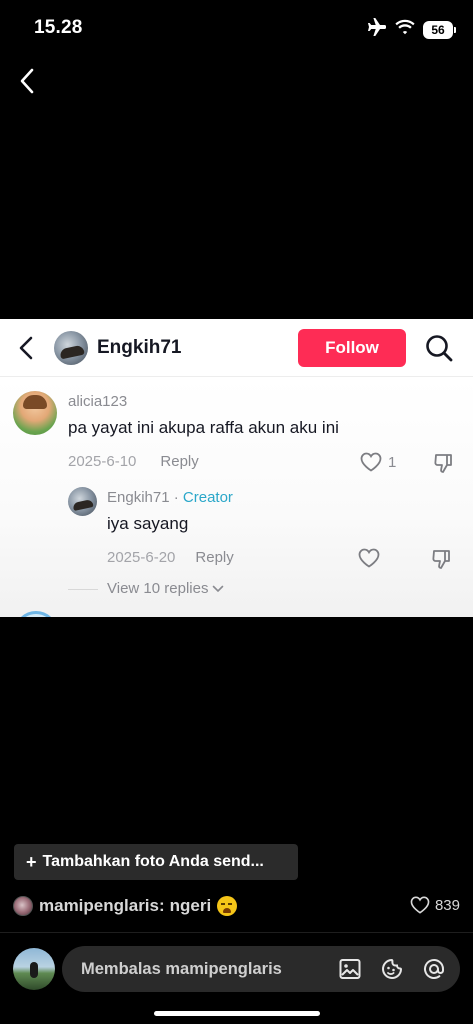 The width and height of the screenshot is (473, 1024). What do you see at coordinates (405, 29) in the screenshot?
I see `wifi-icon` at bounding box center [405, 29].